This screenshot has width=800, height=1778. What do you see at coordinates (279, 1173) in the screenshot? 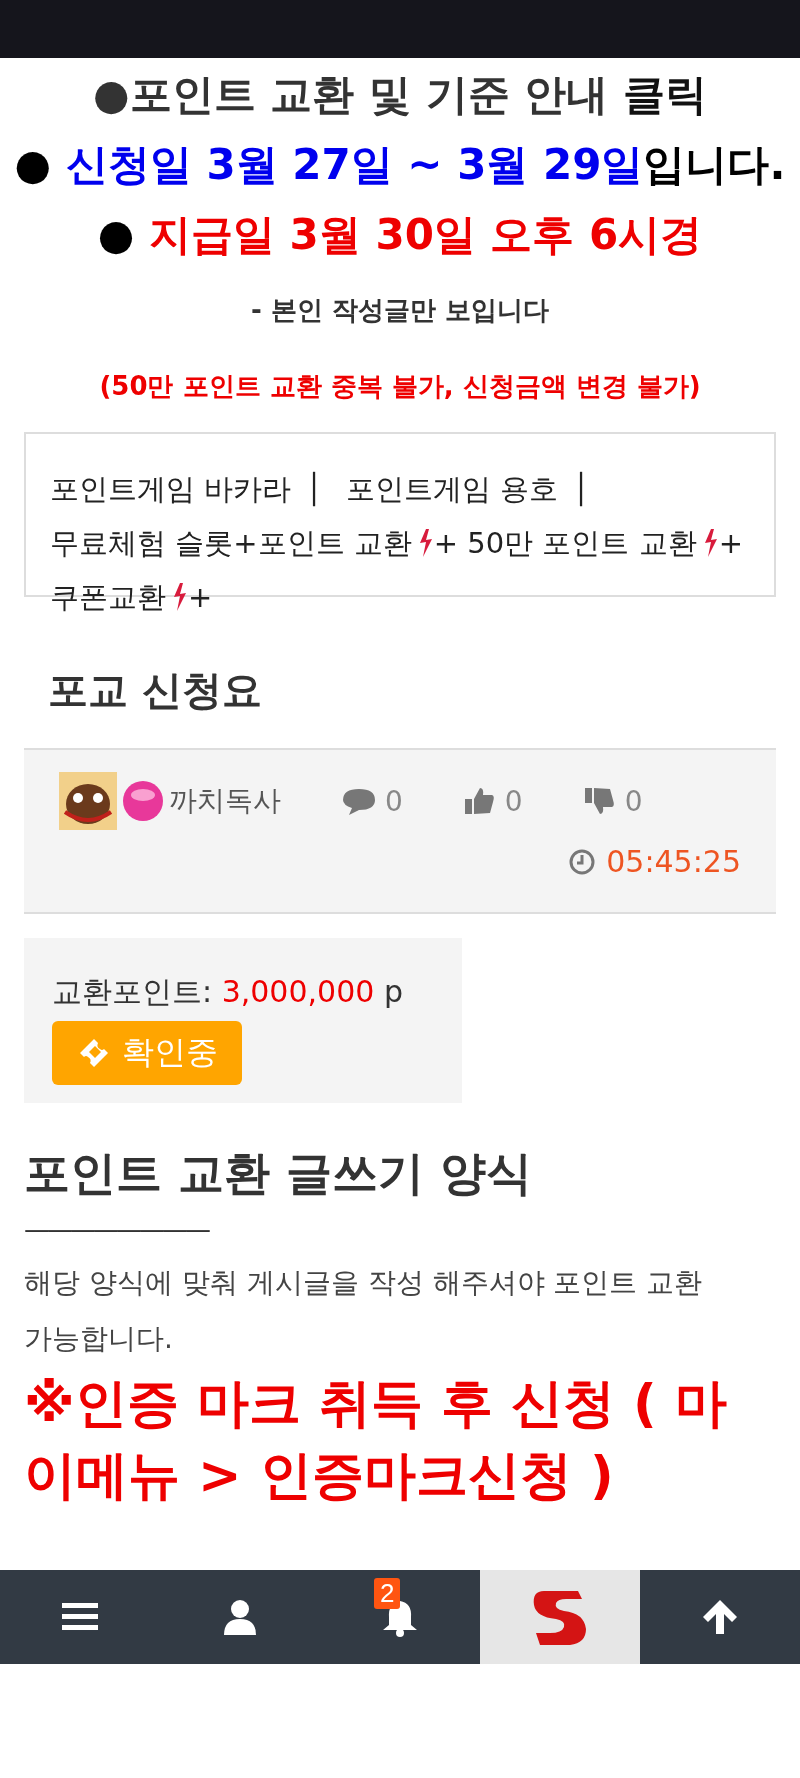
I see `section-heading: 포인트 교환 글쓰기 양식` at bounding box center [279, 1173].